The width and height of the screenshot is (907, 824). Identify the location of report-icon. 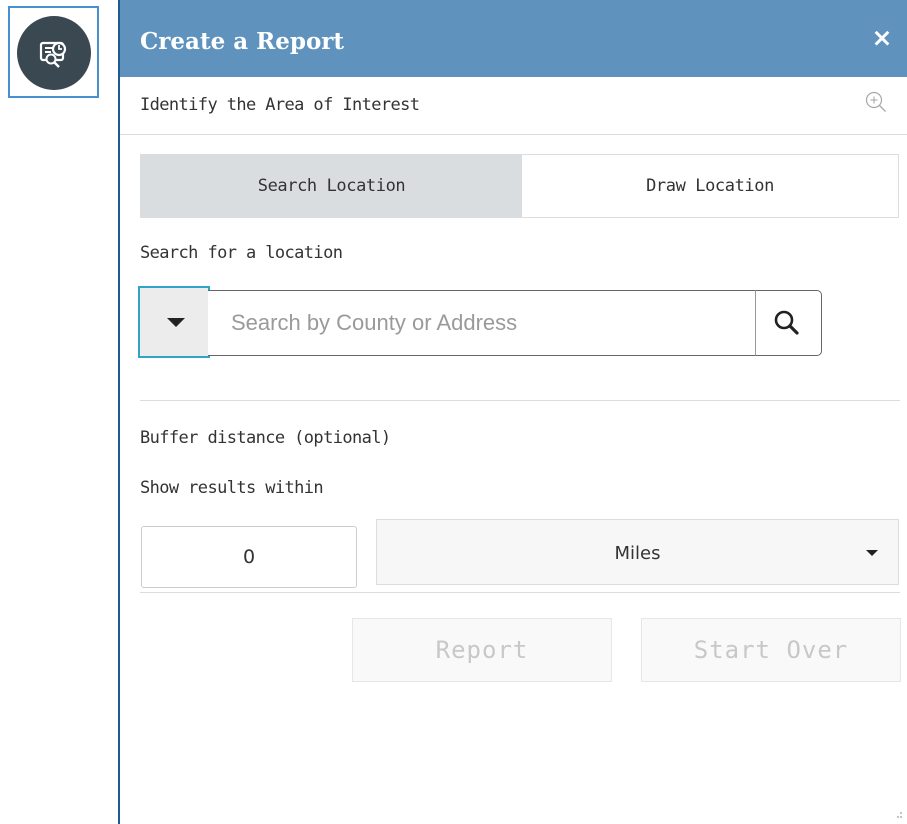
(53, 54).